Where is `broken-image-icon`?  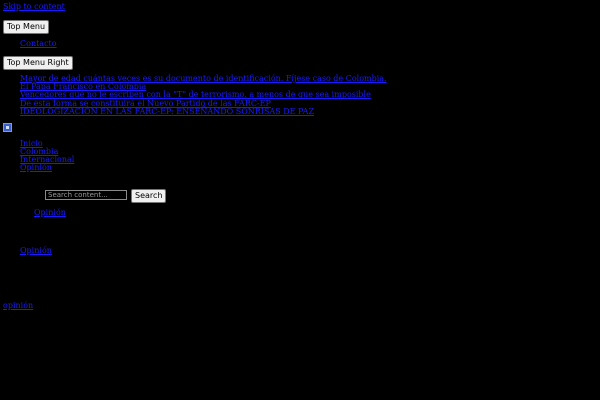
broken-image-icon is located at coordinates (7, 127).